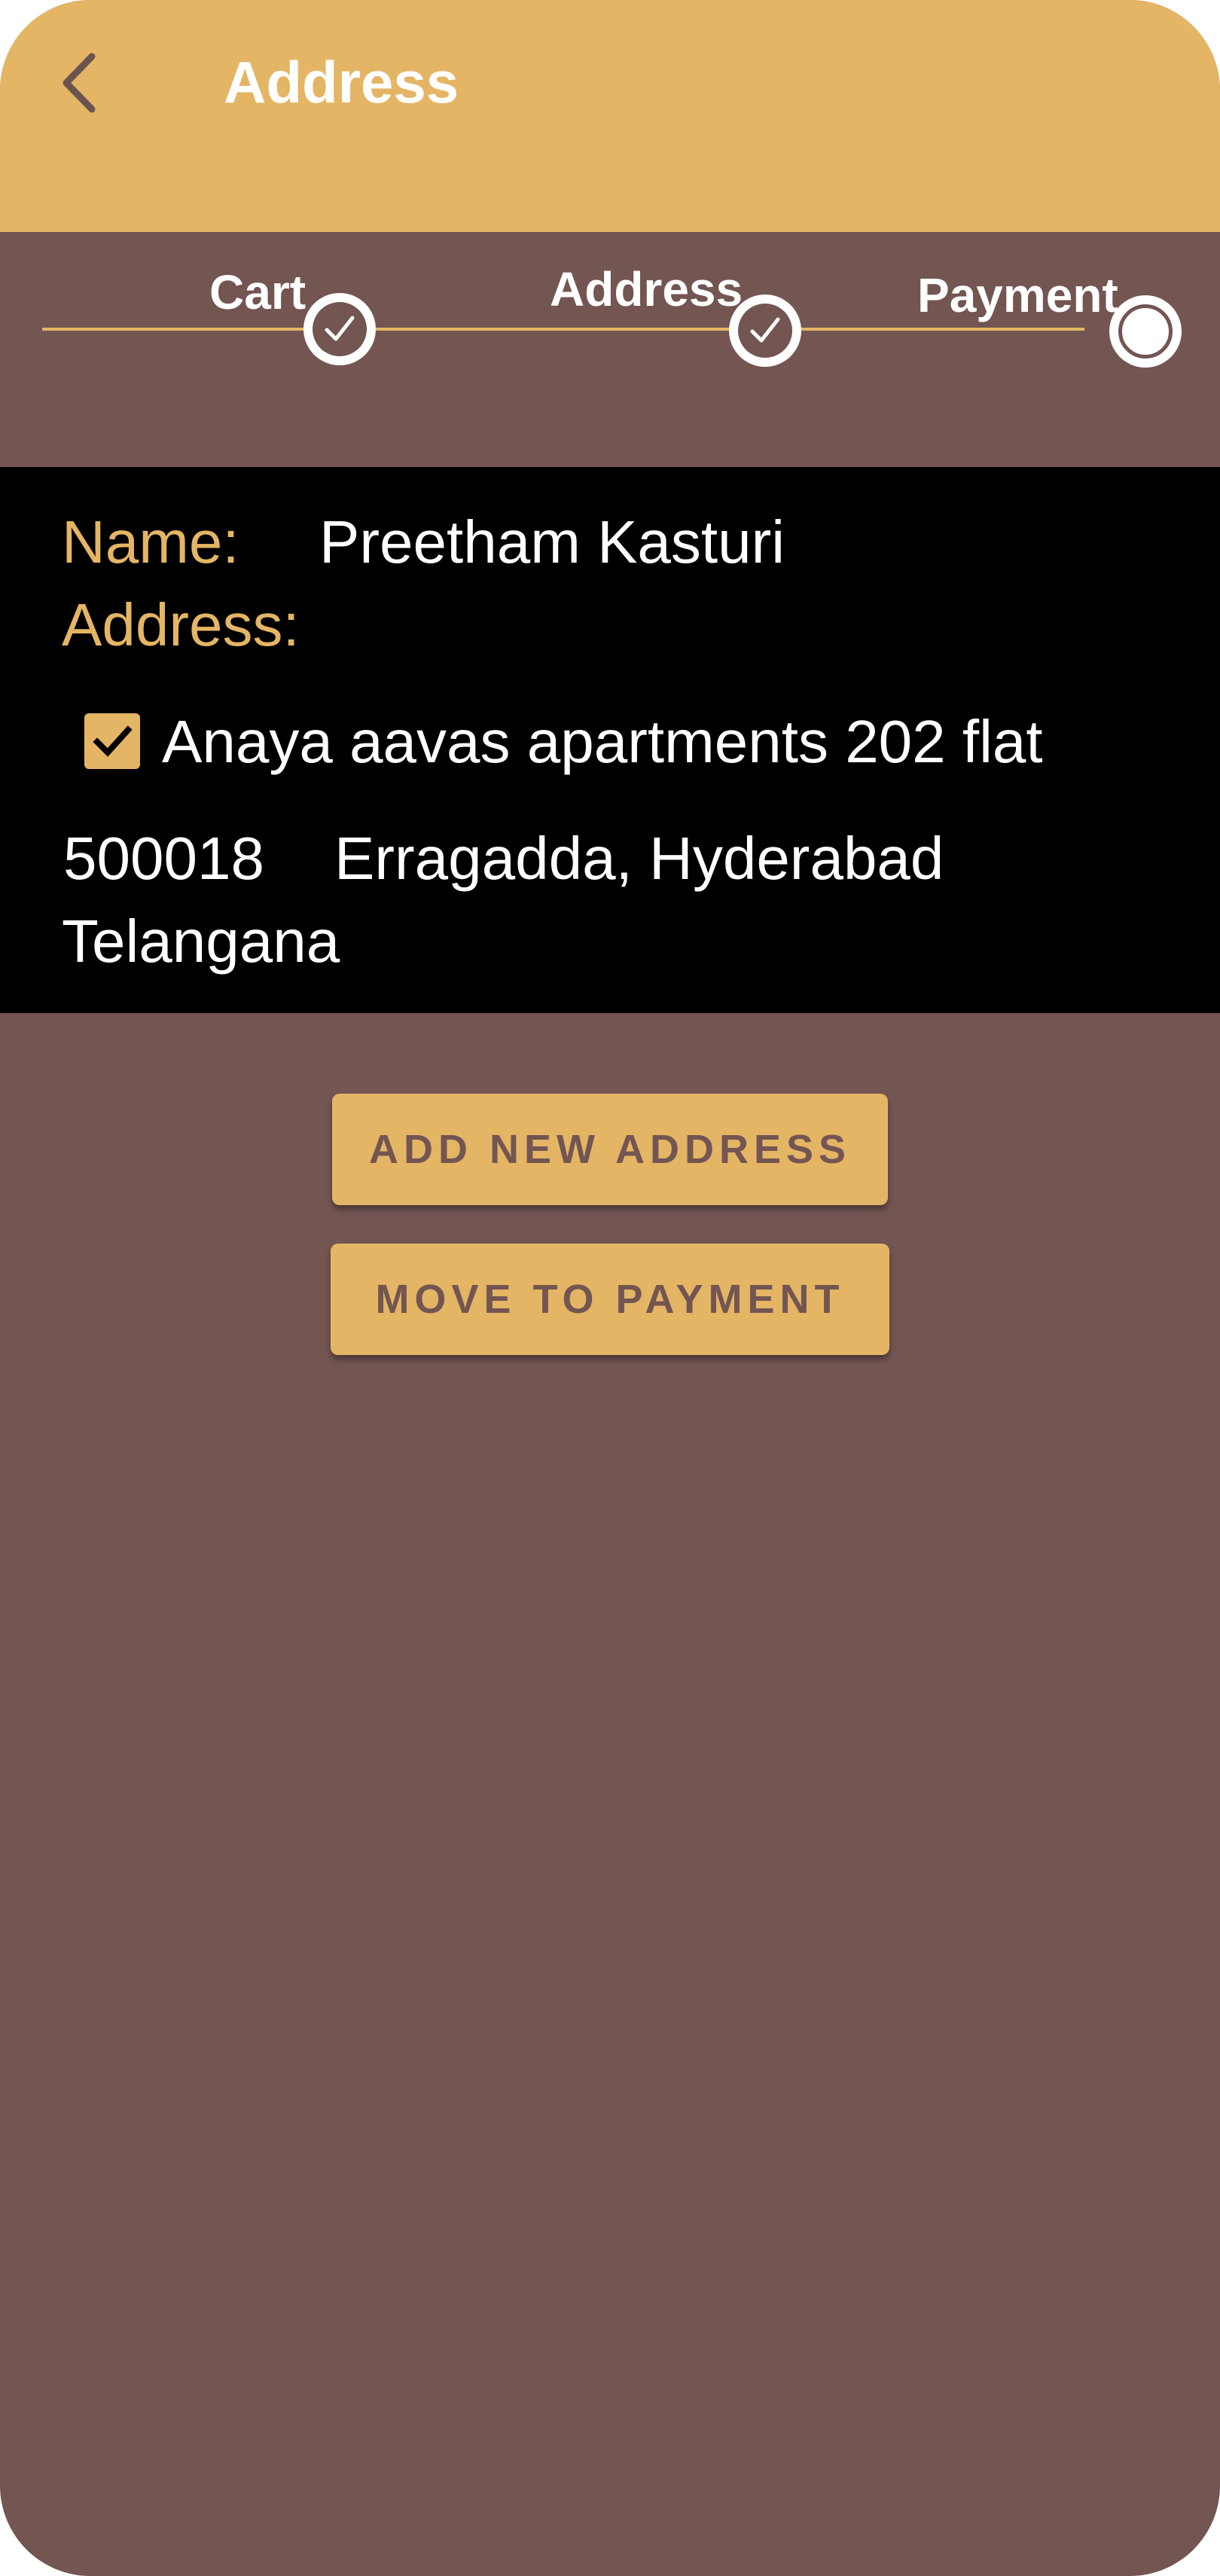  I want to click on page-title: Address, so click(341, 82).